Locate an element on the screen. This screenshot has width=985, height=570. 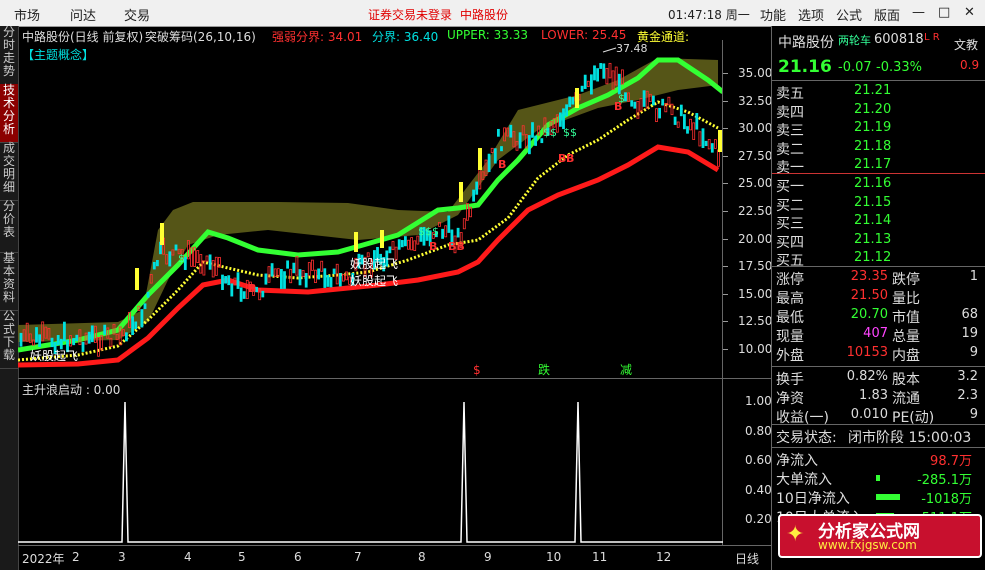
flow-bar is located at coordinates (878, 478).